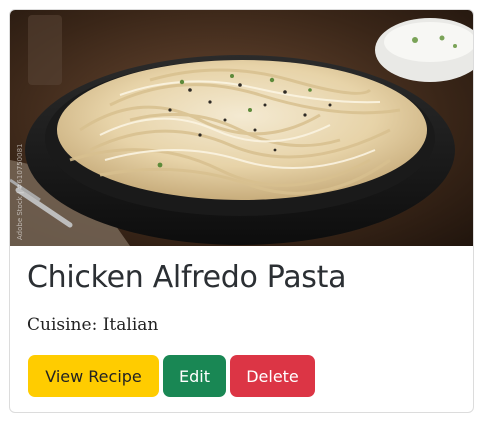  What do you see at coordinates (194, 376) in the screenshot?
I see `edit-button: Edit` at bounding box center [194, 376].